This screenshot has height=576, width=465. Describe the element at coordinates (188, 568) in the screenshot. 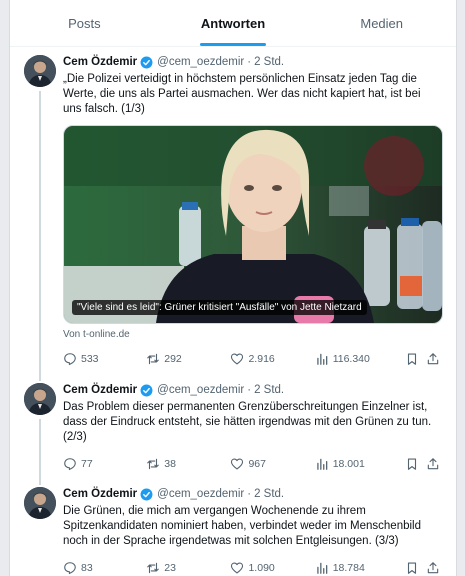

I see `repost-button: 23` at that location.